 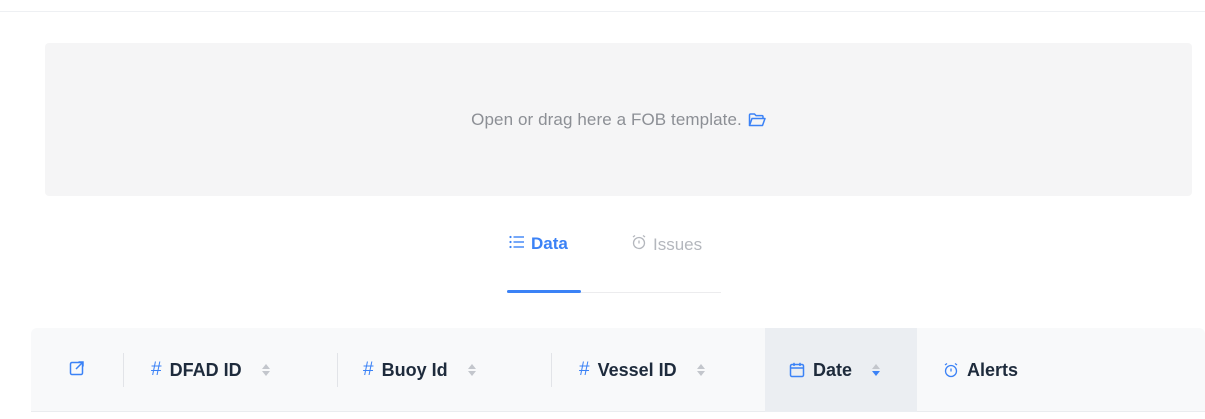 What do you see at coordinates (678, 244) in the screenshot?
I see `tab-issues-label: Issues` at bounding box center [678, 244].